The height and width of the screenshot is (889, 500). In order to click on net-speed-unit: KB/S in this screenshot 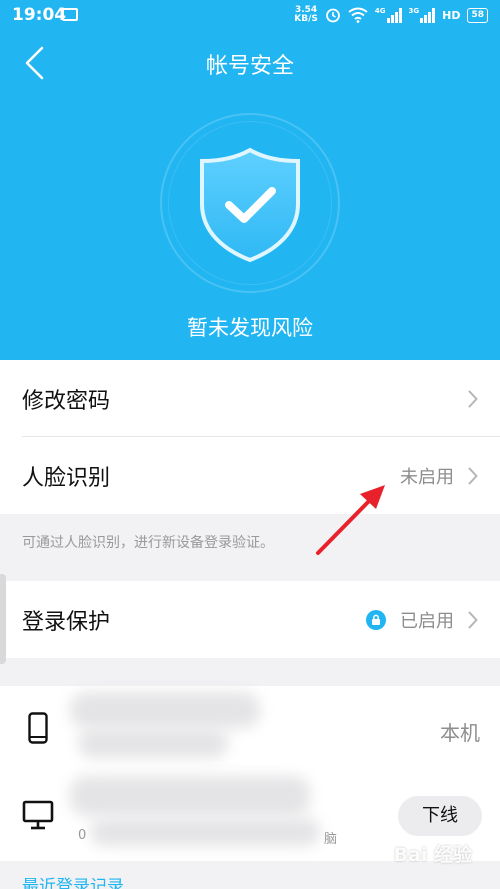, I will do `click(306, 19)`.